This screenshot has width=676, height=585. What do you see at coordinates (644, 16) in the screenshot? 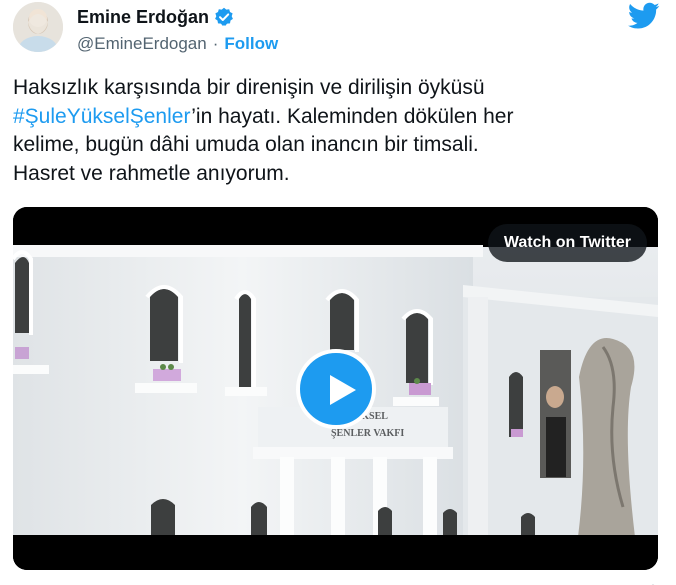
I see `twitter-bird-icon` at bounding box center [644, 16].